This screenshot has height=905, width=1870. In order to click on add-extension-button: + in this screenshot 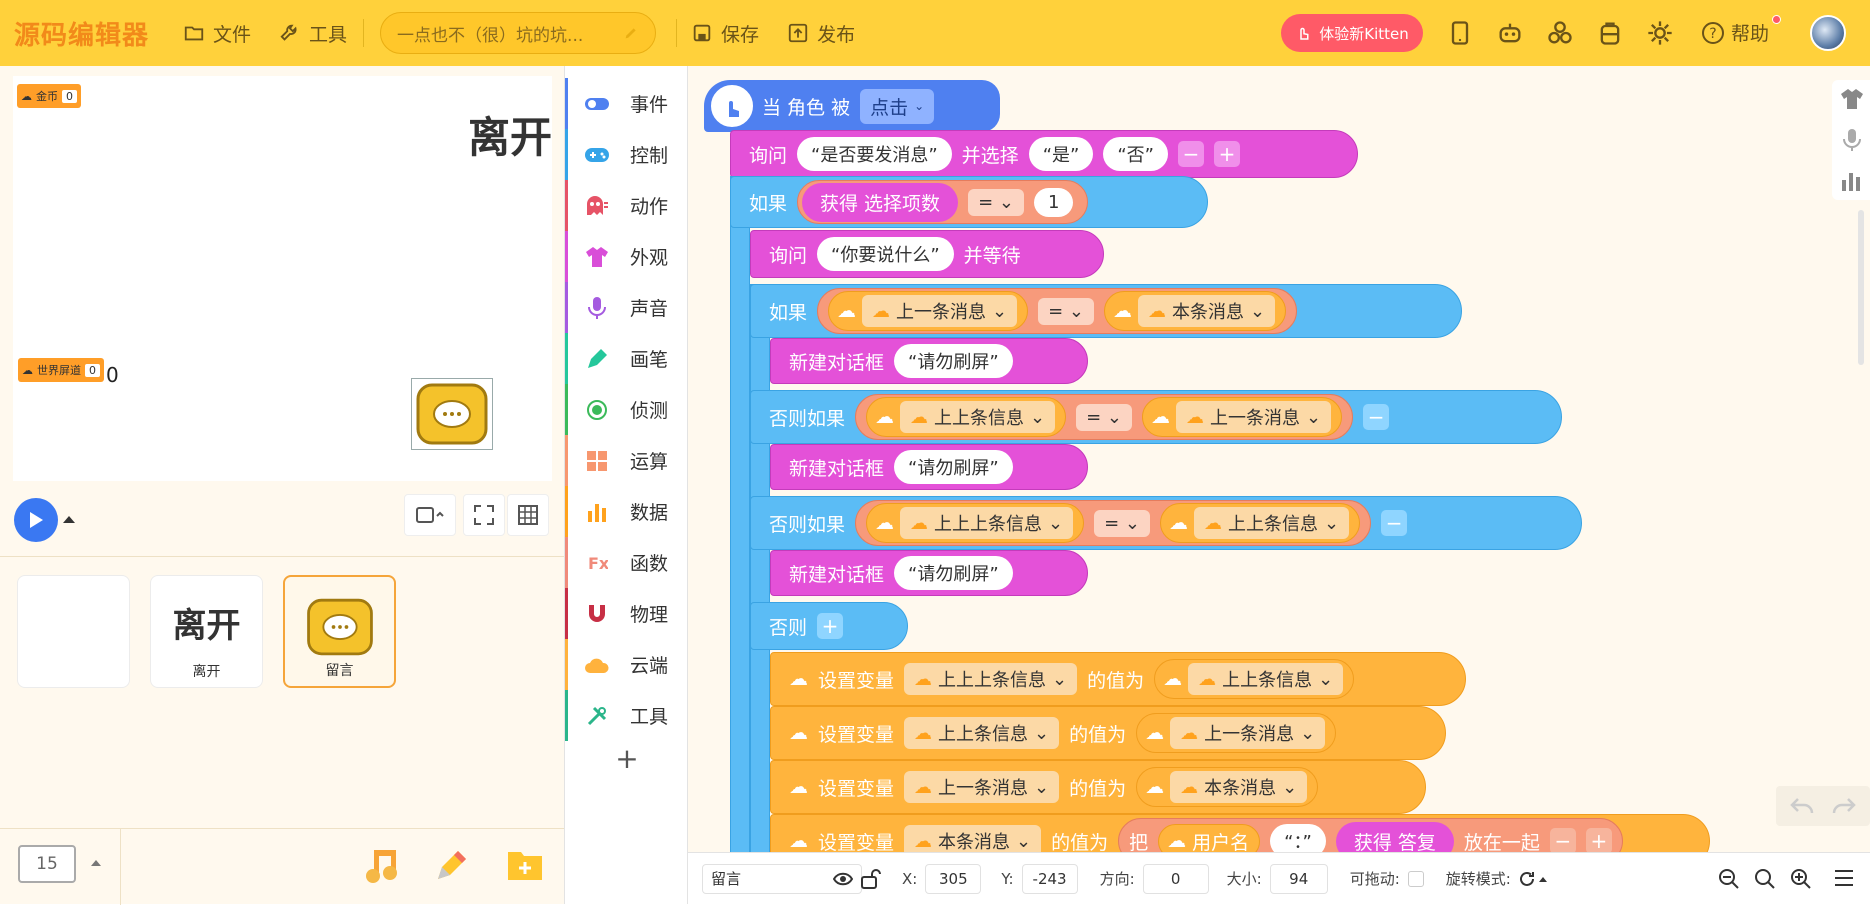, I will do `click(627, 758)`.